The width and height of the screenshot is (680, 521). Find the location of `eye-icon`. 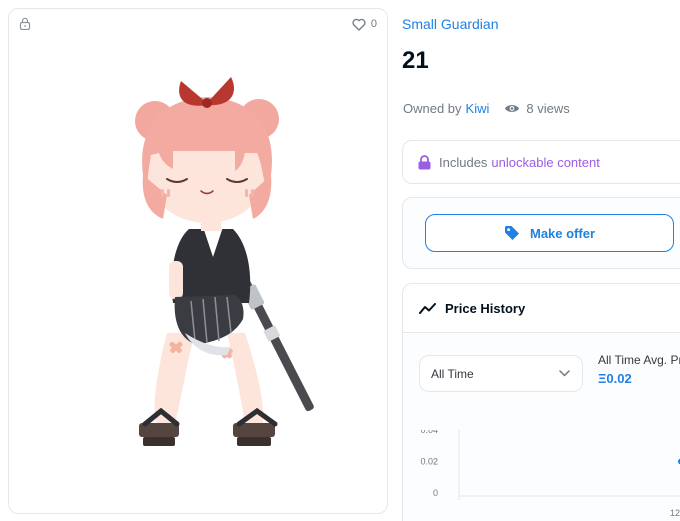

eye-icon is located at coordinates (512, 108).